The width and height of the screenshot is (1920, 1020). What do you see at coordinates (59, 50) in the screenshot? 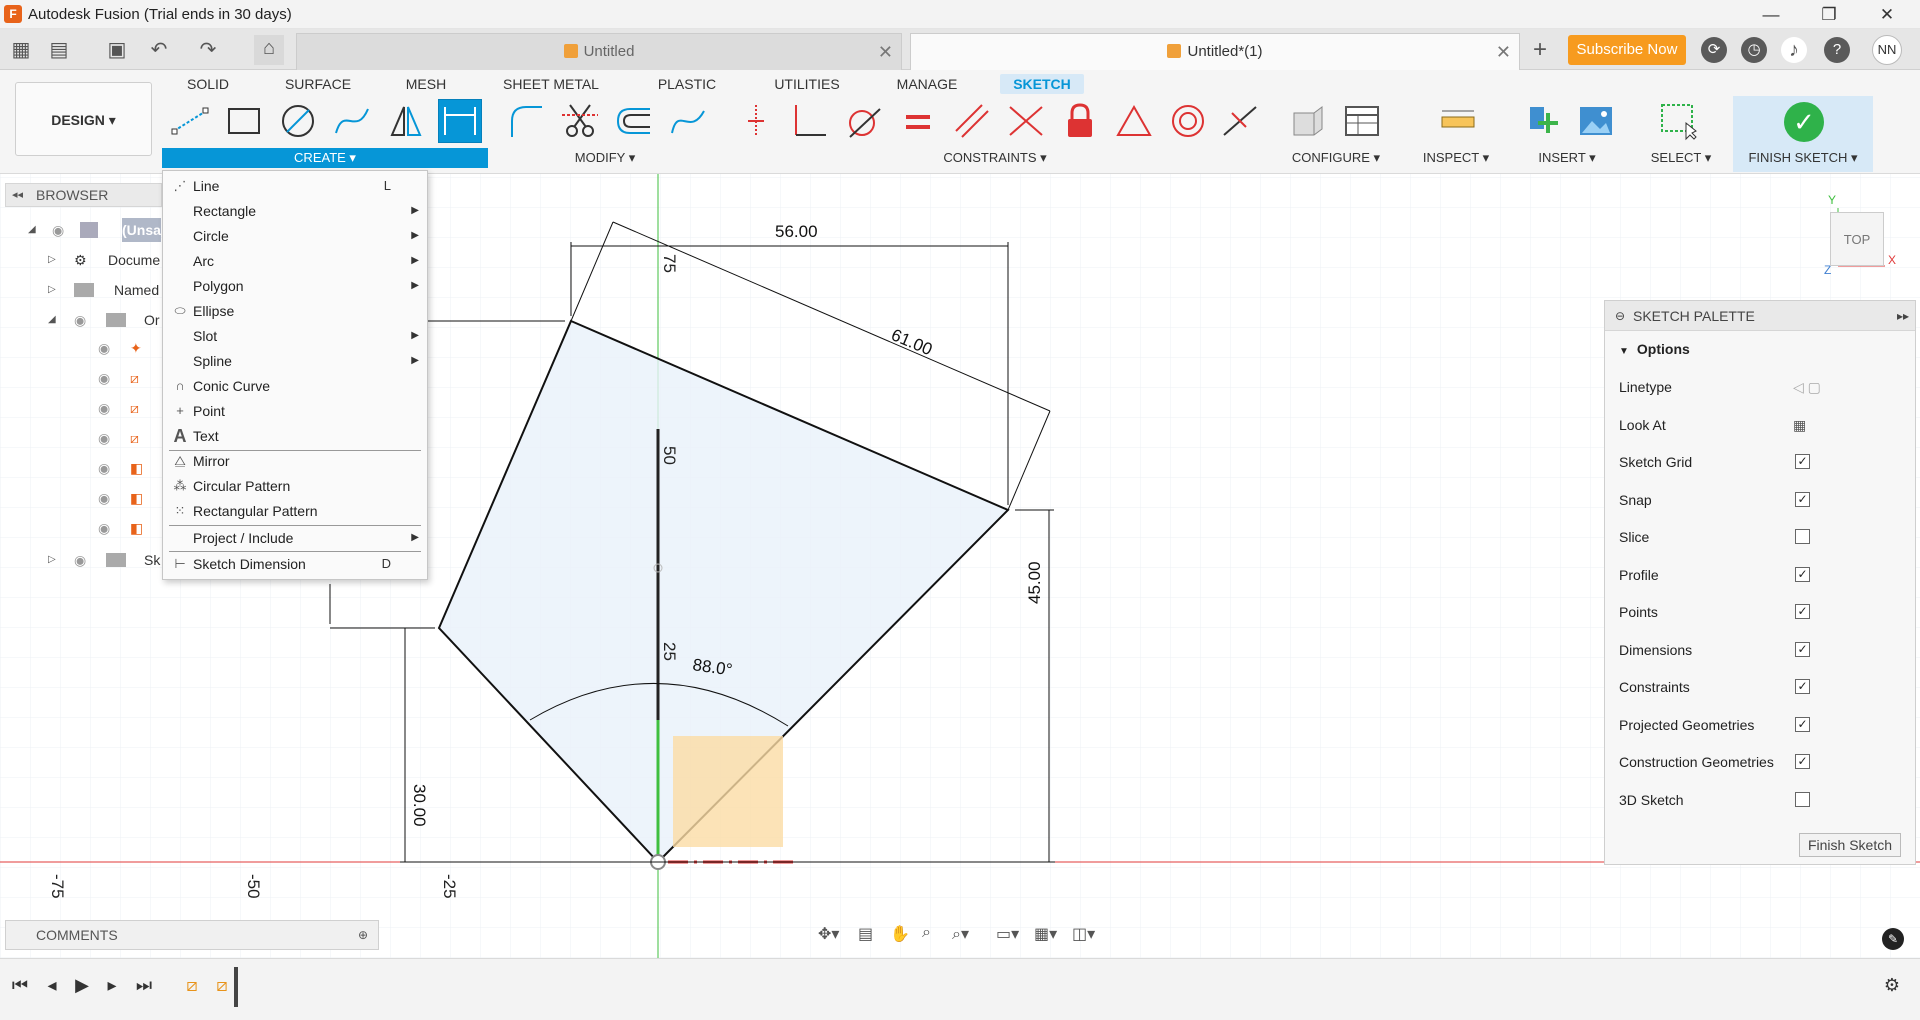
I see `file-menu-icon: ▤` at bounding box center [59, 50].